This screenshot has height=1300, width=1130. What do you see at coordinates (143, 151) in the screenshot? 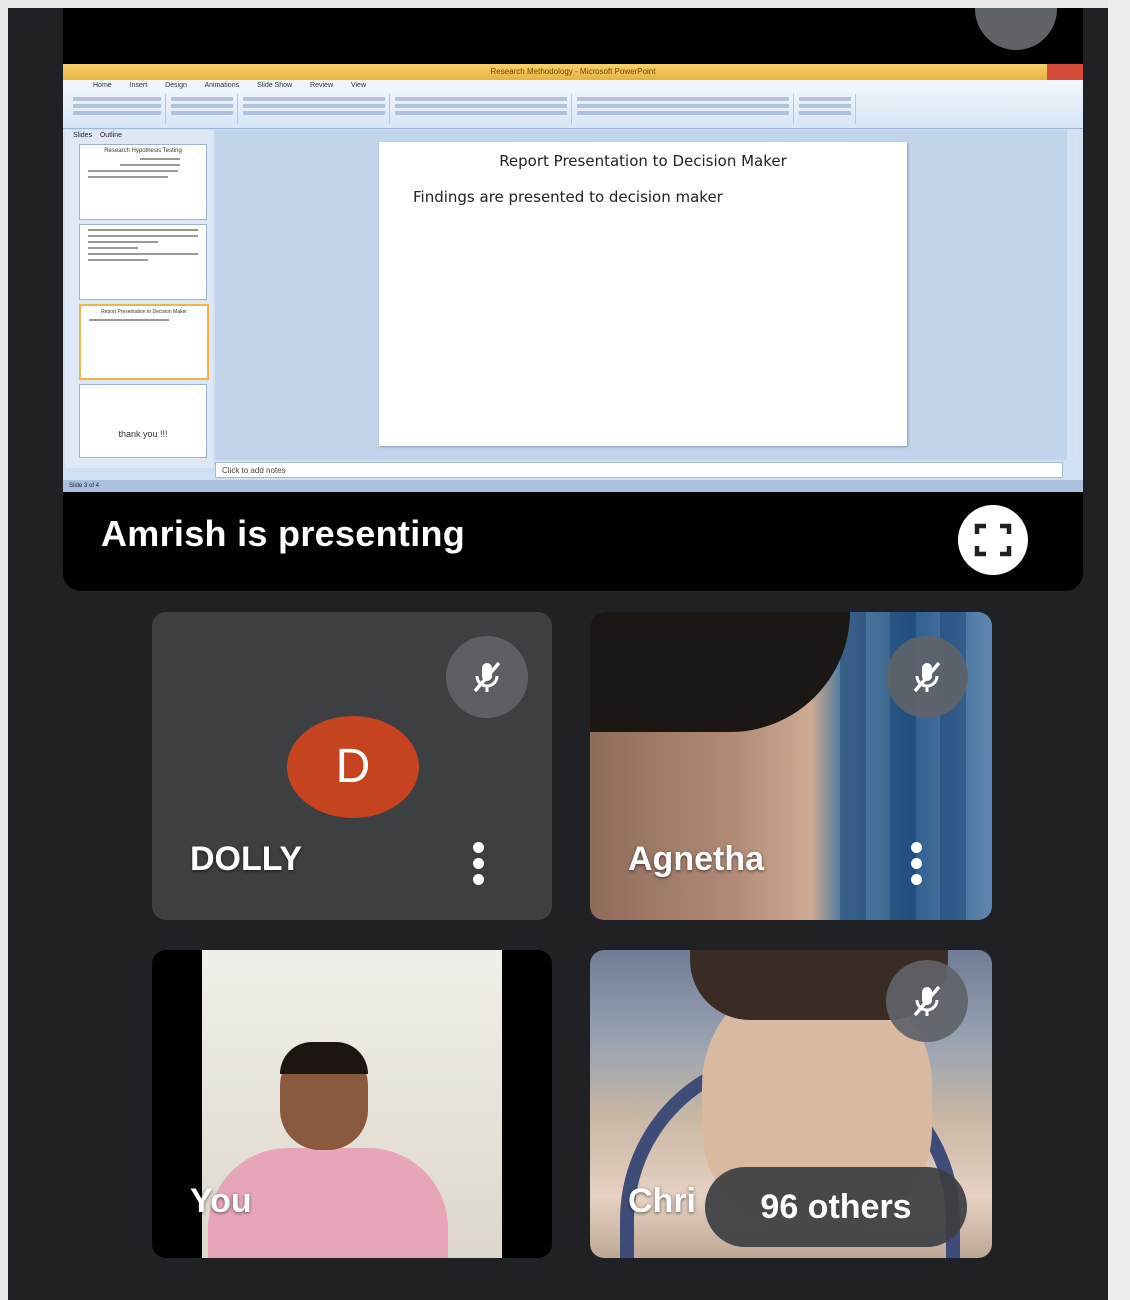
I see `slide-thumbnail-1-title: Research Hypothesis Testing` at bounding box center [143, 151].